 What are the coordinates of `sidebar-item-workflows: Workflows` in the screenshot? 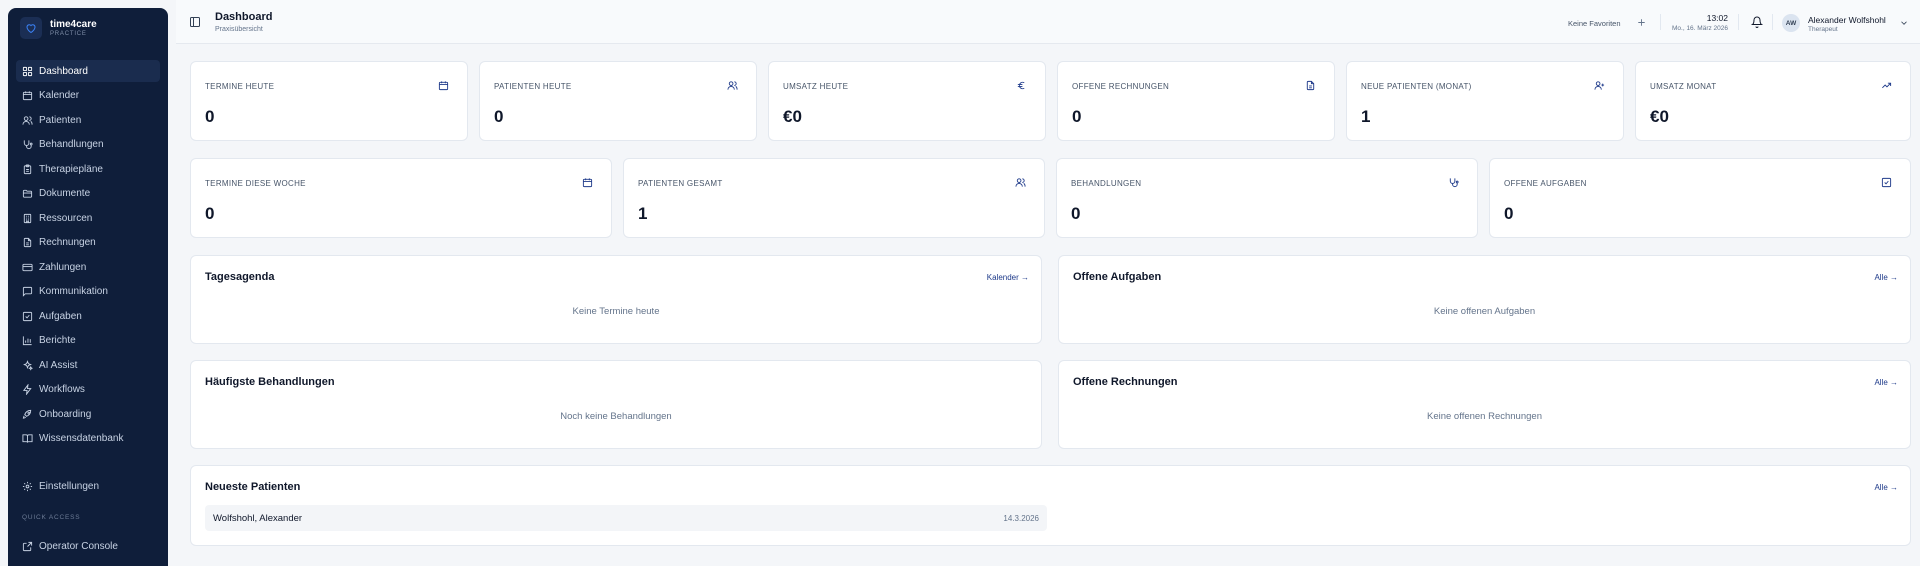 It's located at (88, 390).